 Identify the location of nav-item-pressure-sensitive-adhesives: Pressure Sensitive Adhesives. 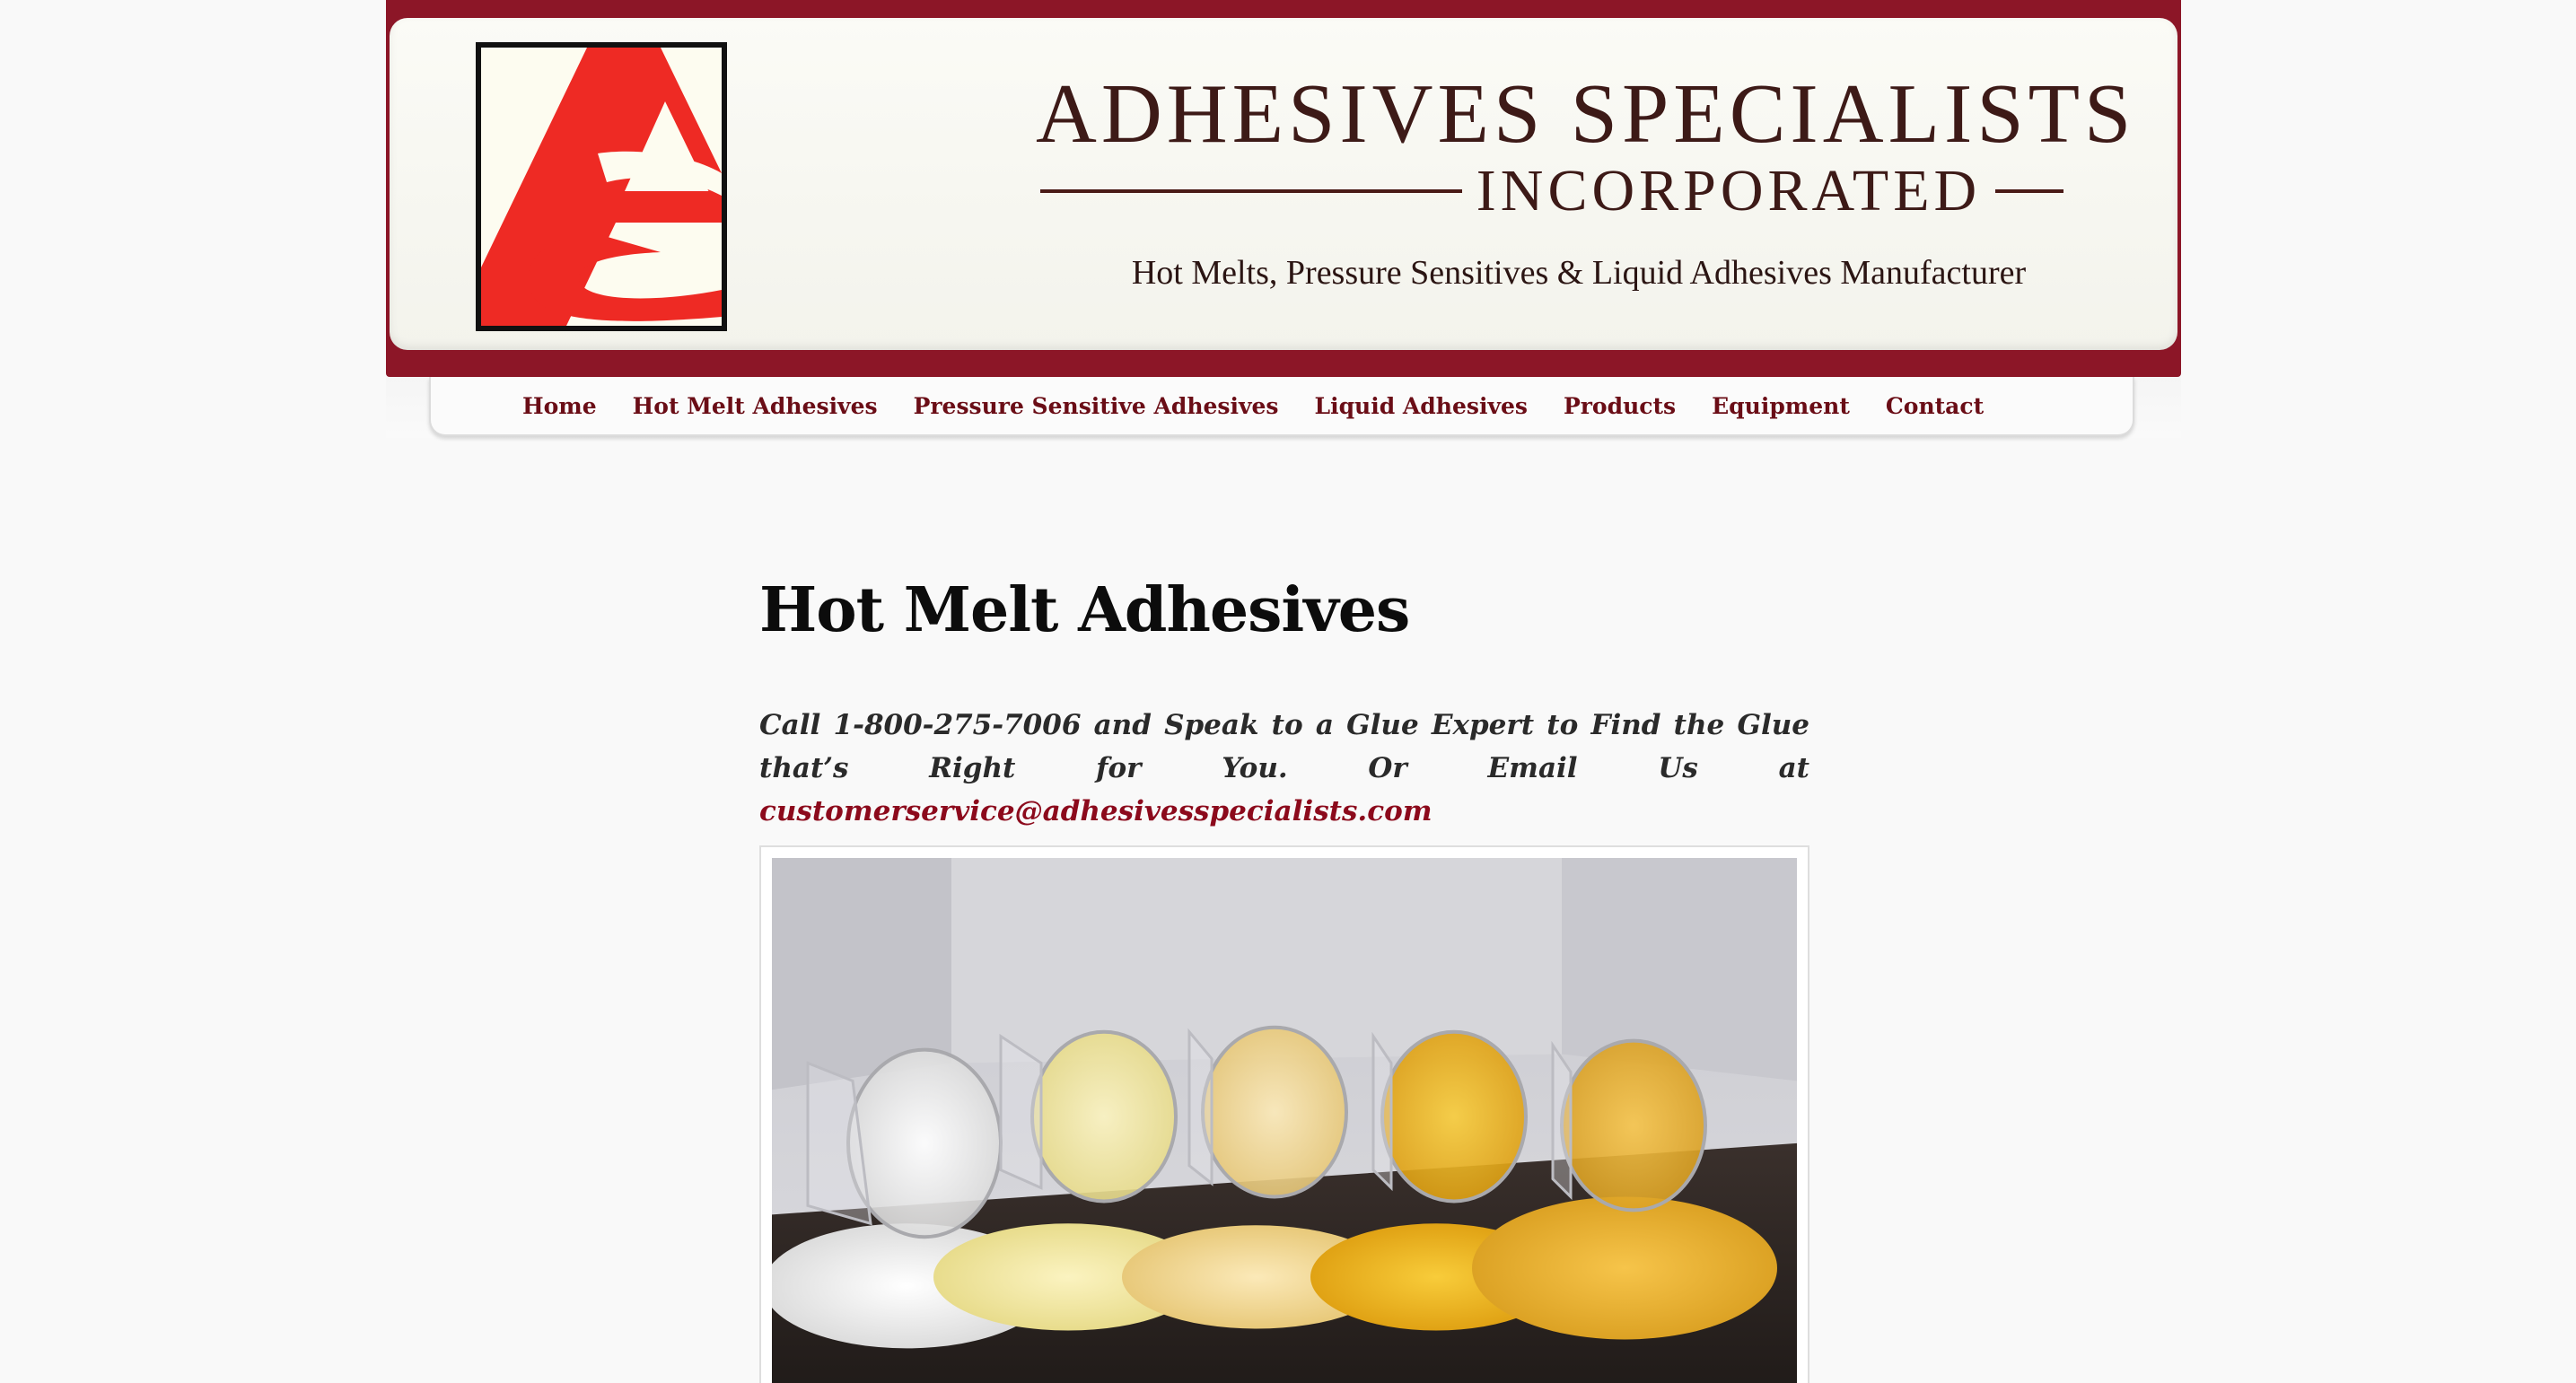
(1096, 406).